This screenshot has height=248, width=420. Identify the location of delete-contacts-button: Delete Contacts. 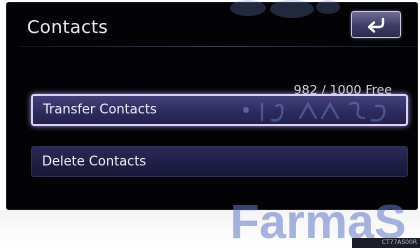
(219, 161).